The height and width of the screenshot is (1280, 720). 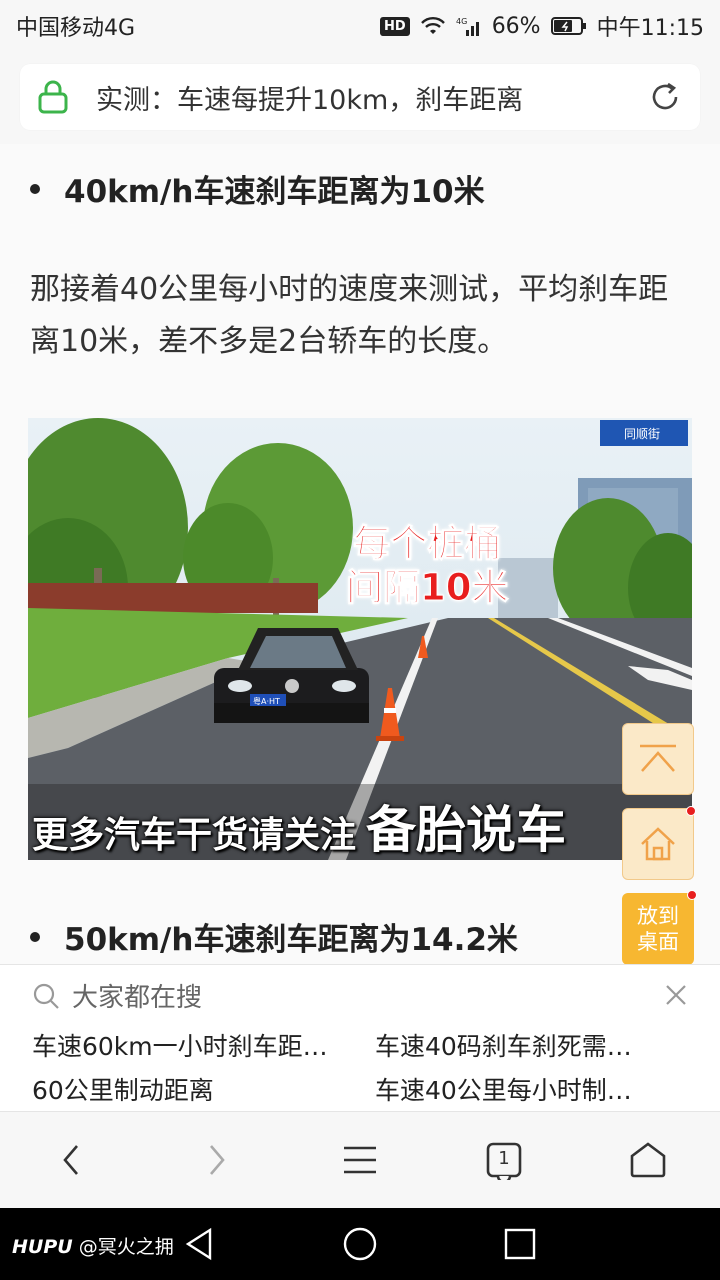 I want to click on home-icon, so click(x=658, y=844).